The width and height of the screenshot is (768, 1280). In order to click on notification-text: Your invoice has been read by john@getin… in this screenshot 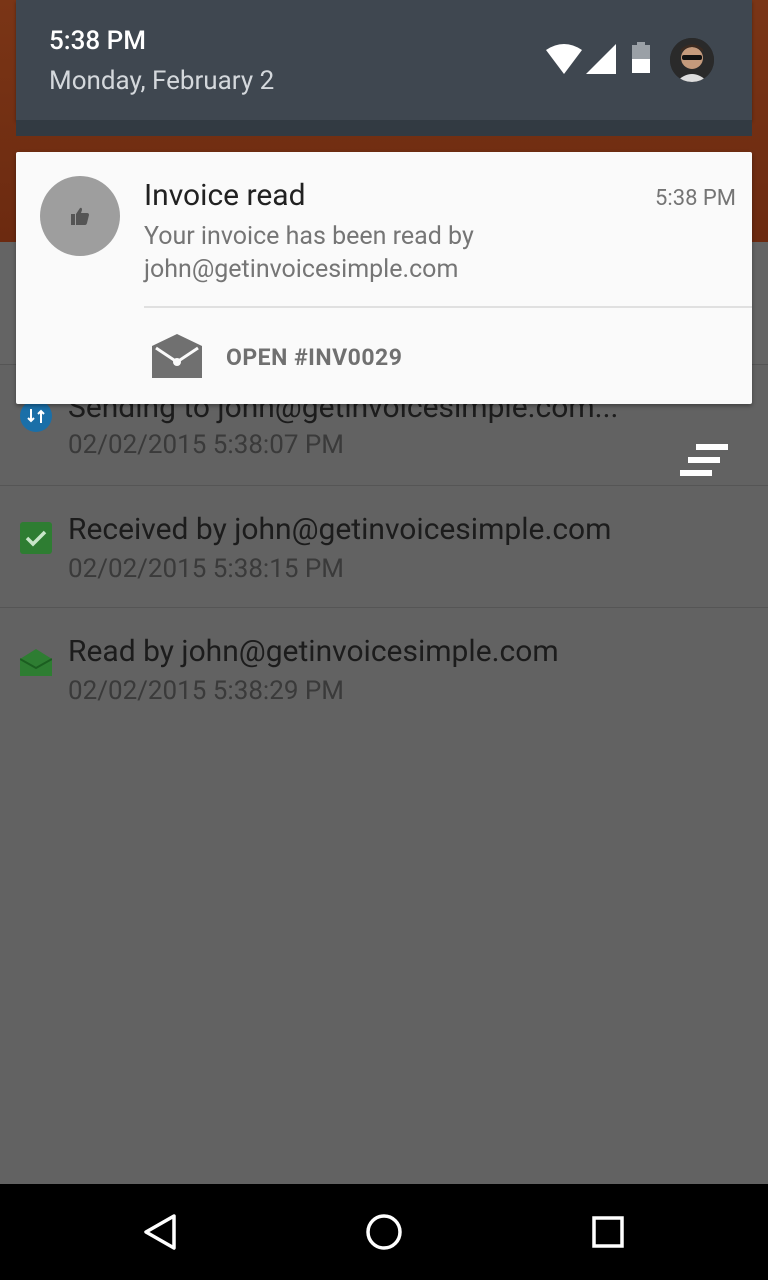, I will do `click(309, 253)`.